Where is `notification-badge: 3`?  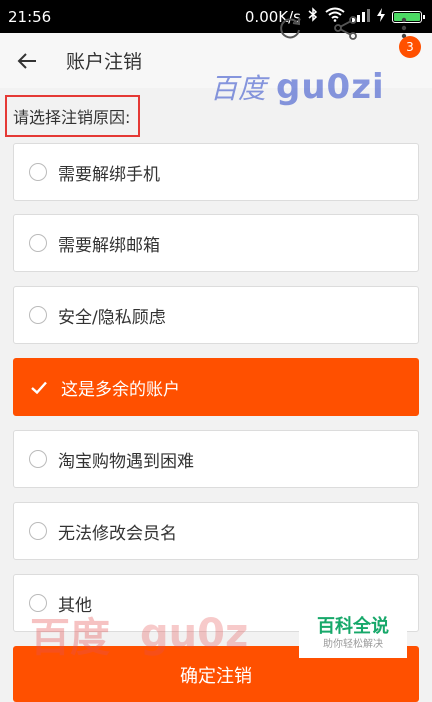 notification-badge: 3 is located at coordinates (410, 47).